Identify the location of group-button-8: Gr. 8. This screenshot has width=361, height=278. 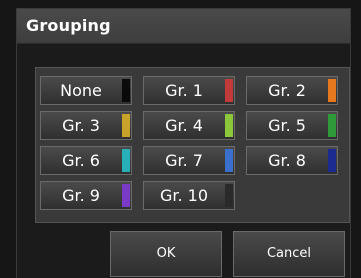
(292, 160).